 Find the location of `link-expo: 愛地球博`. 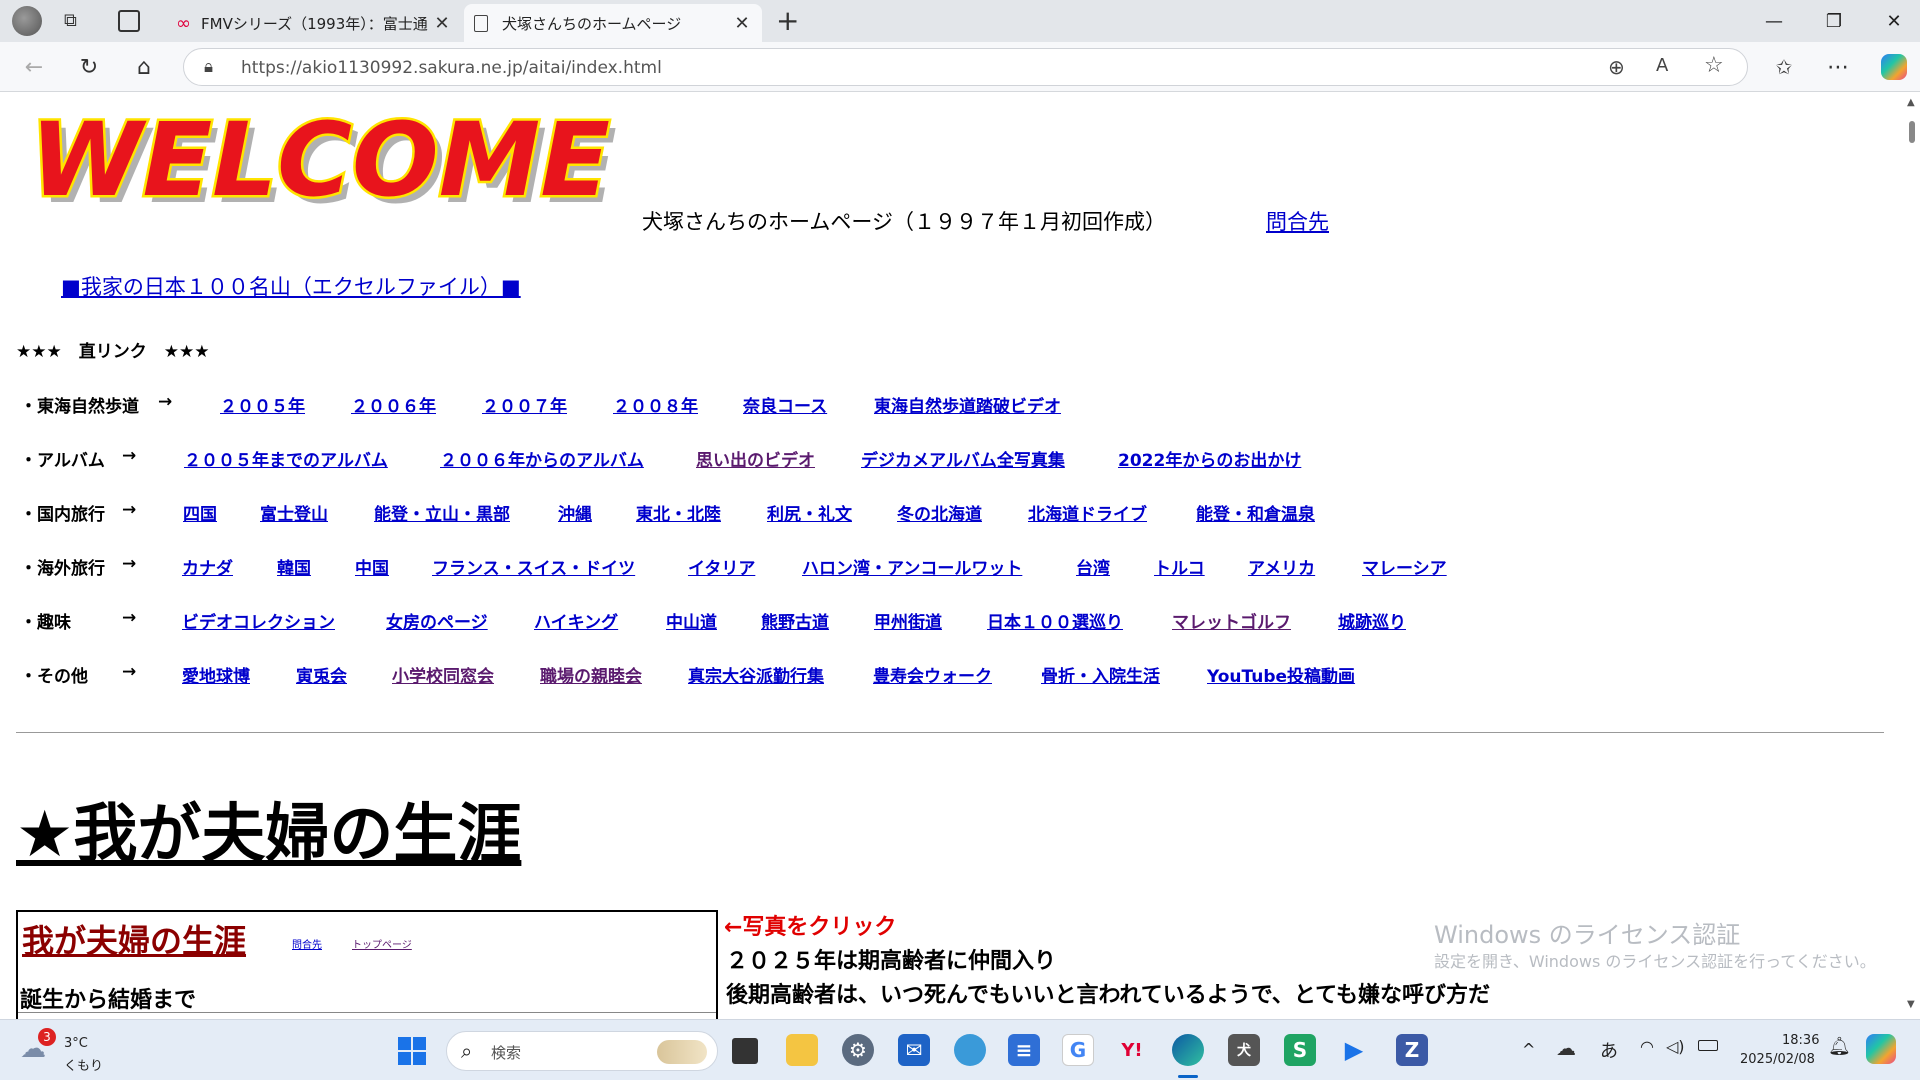

link-expo: 愛地球博 is located at coordinates (216, 674).